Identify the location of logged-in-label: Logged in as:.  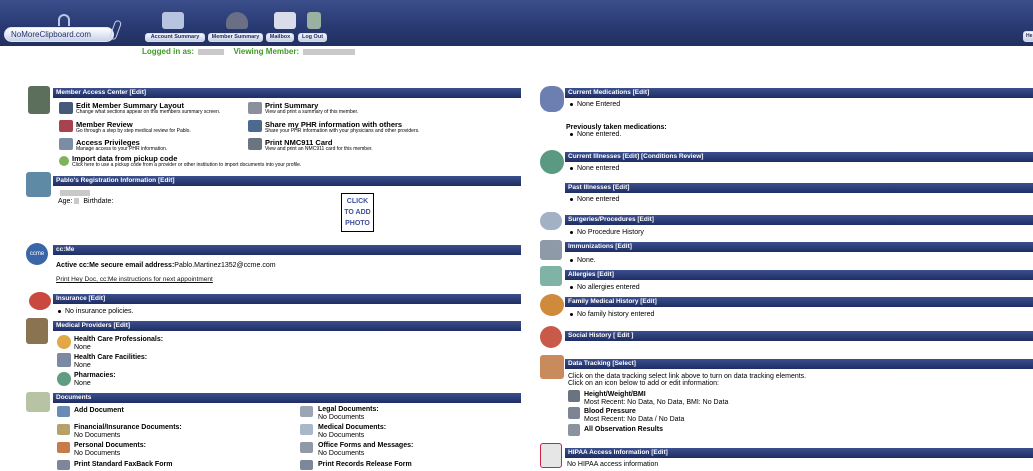
(168, 51).